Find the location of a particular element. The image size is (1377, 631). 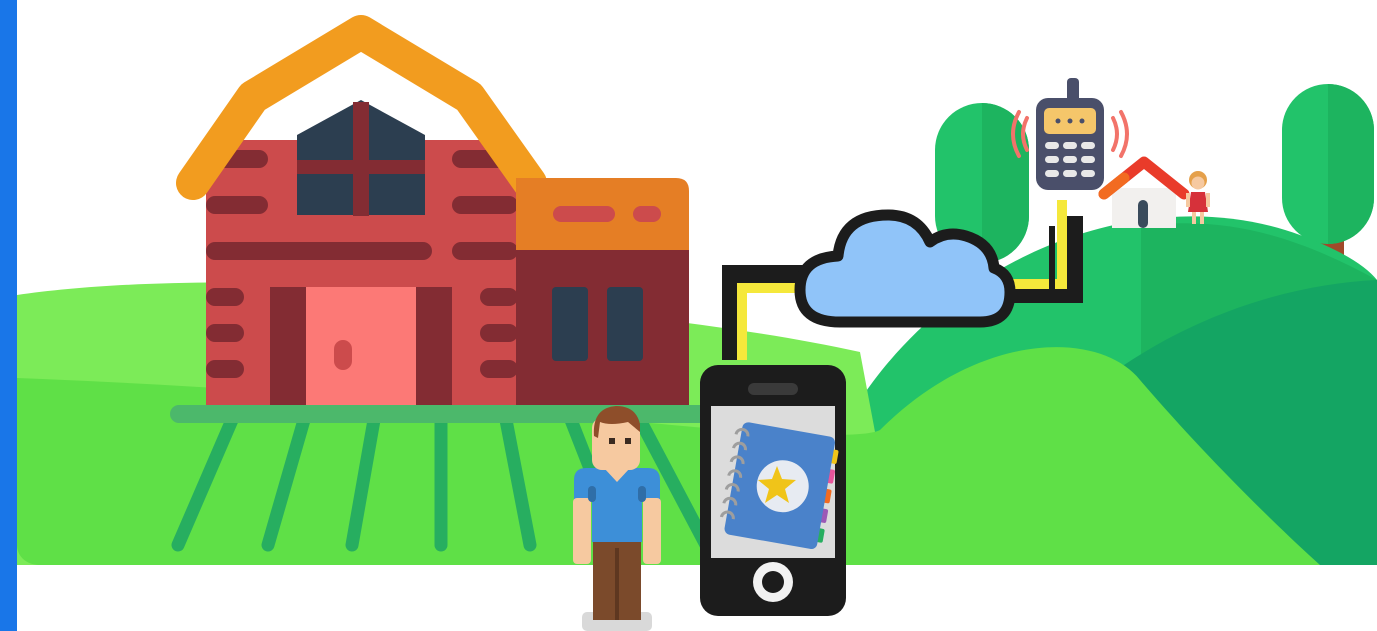

walkie-talkie-icon is located at coordinates (1070, 134).